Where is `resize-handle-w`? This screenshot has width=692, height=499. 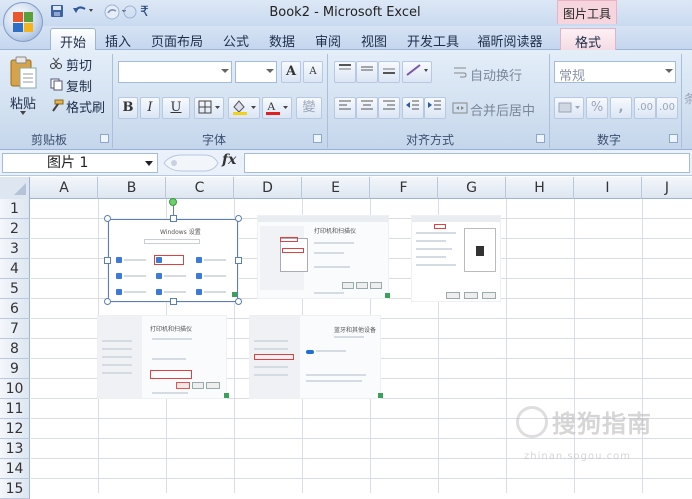 resize-handle-w is located at coordinates (107, 260).